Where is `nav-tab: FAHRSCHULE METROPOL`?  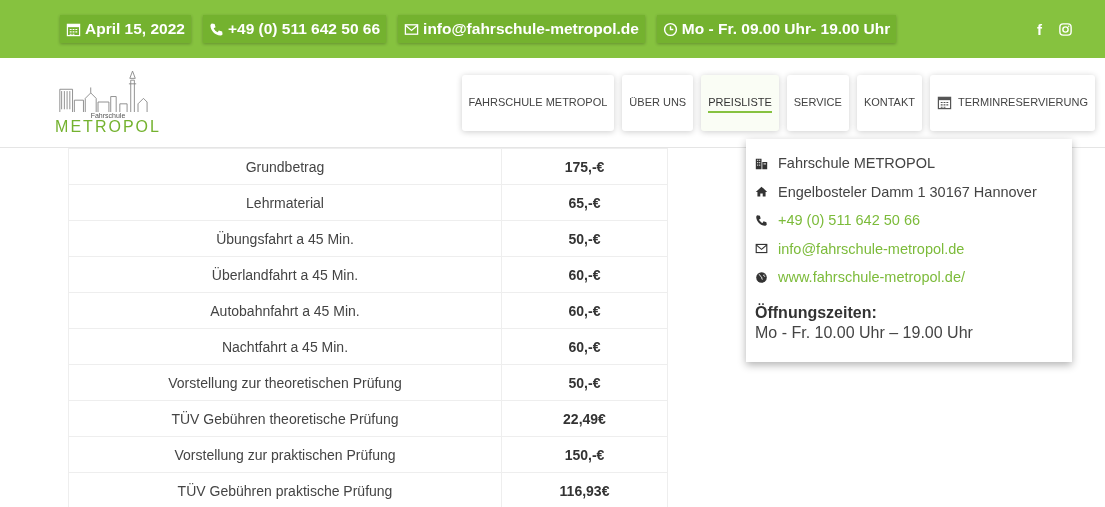 nav-tab: FAHRSCHULE METROPOL is located at coordinates (538, 102).